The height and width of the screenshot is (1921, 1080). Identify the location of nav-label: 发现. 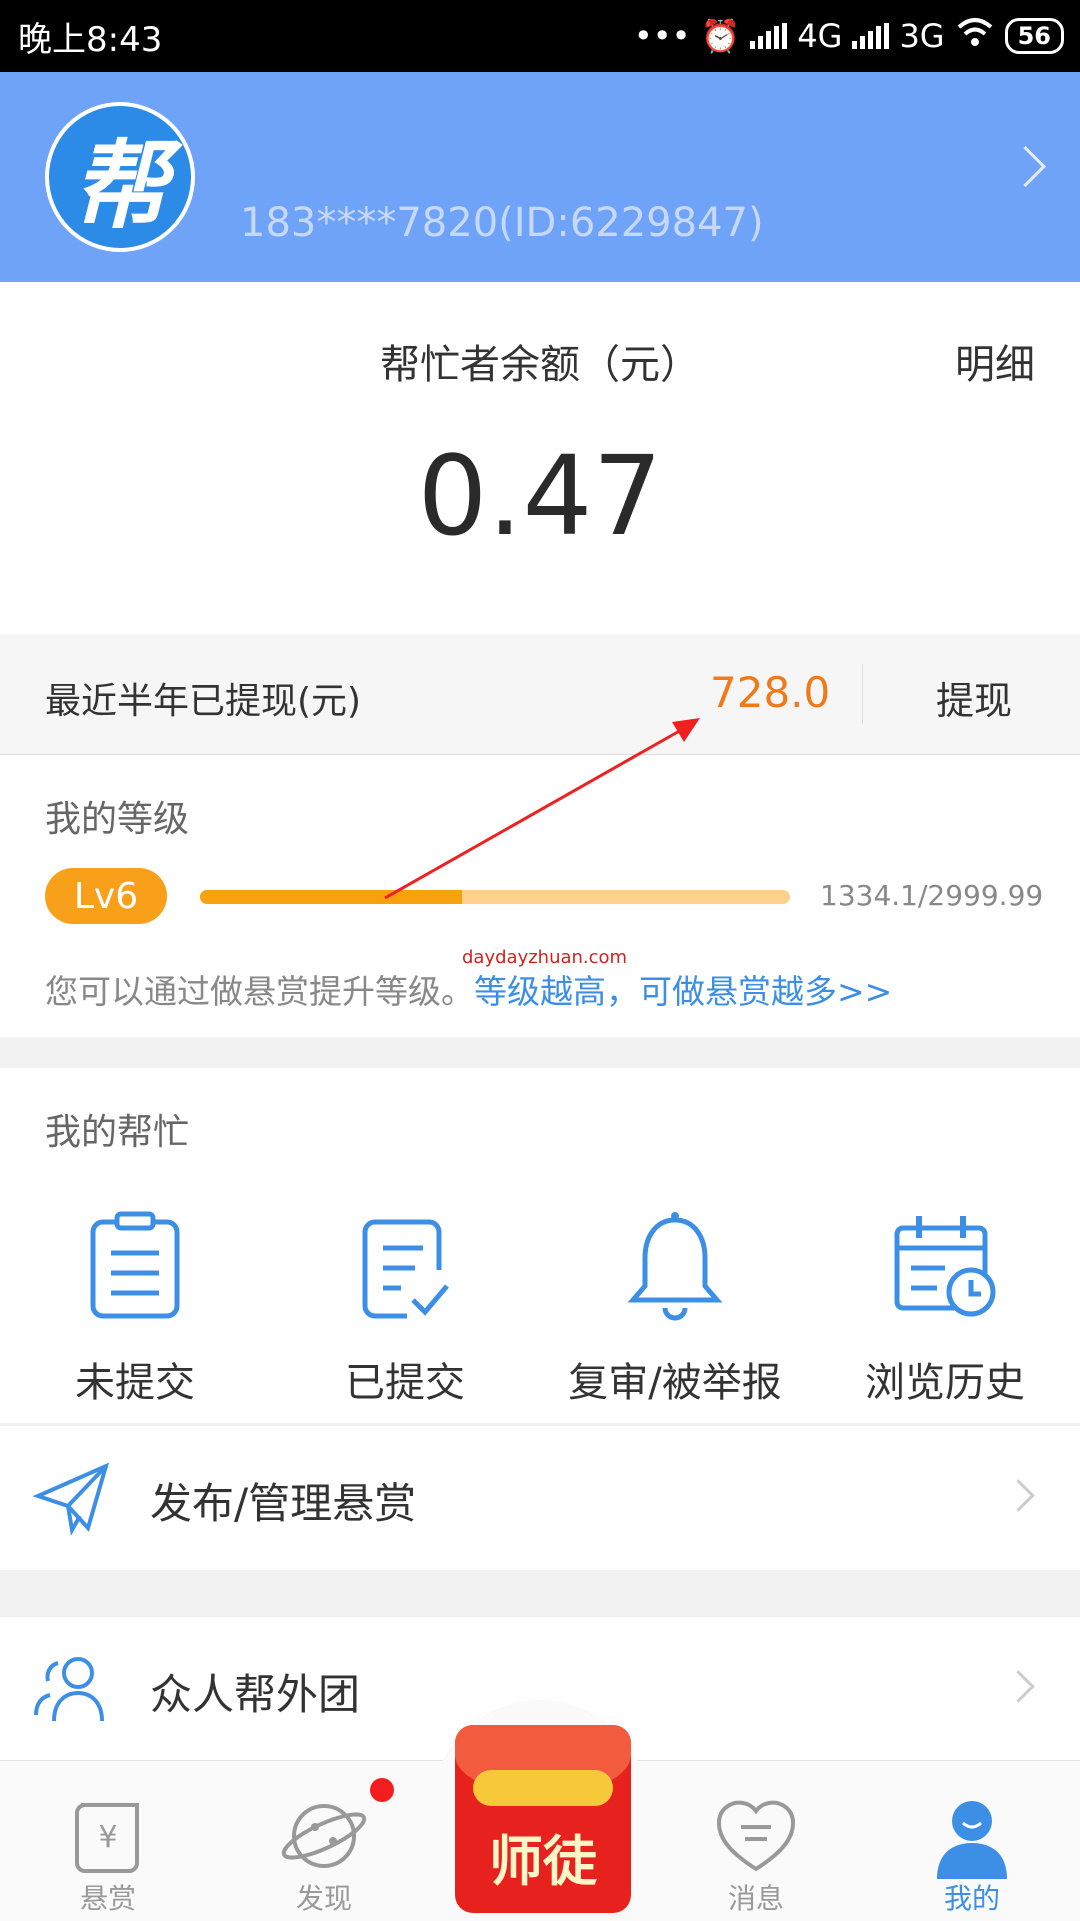
(323, 1898).